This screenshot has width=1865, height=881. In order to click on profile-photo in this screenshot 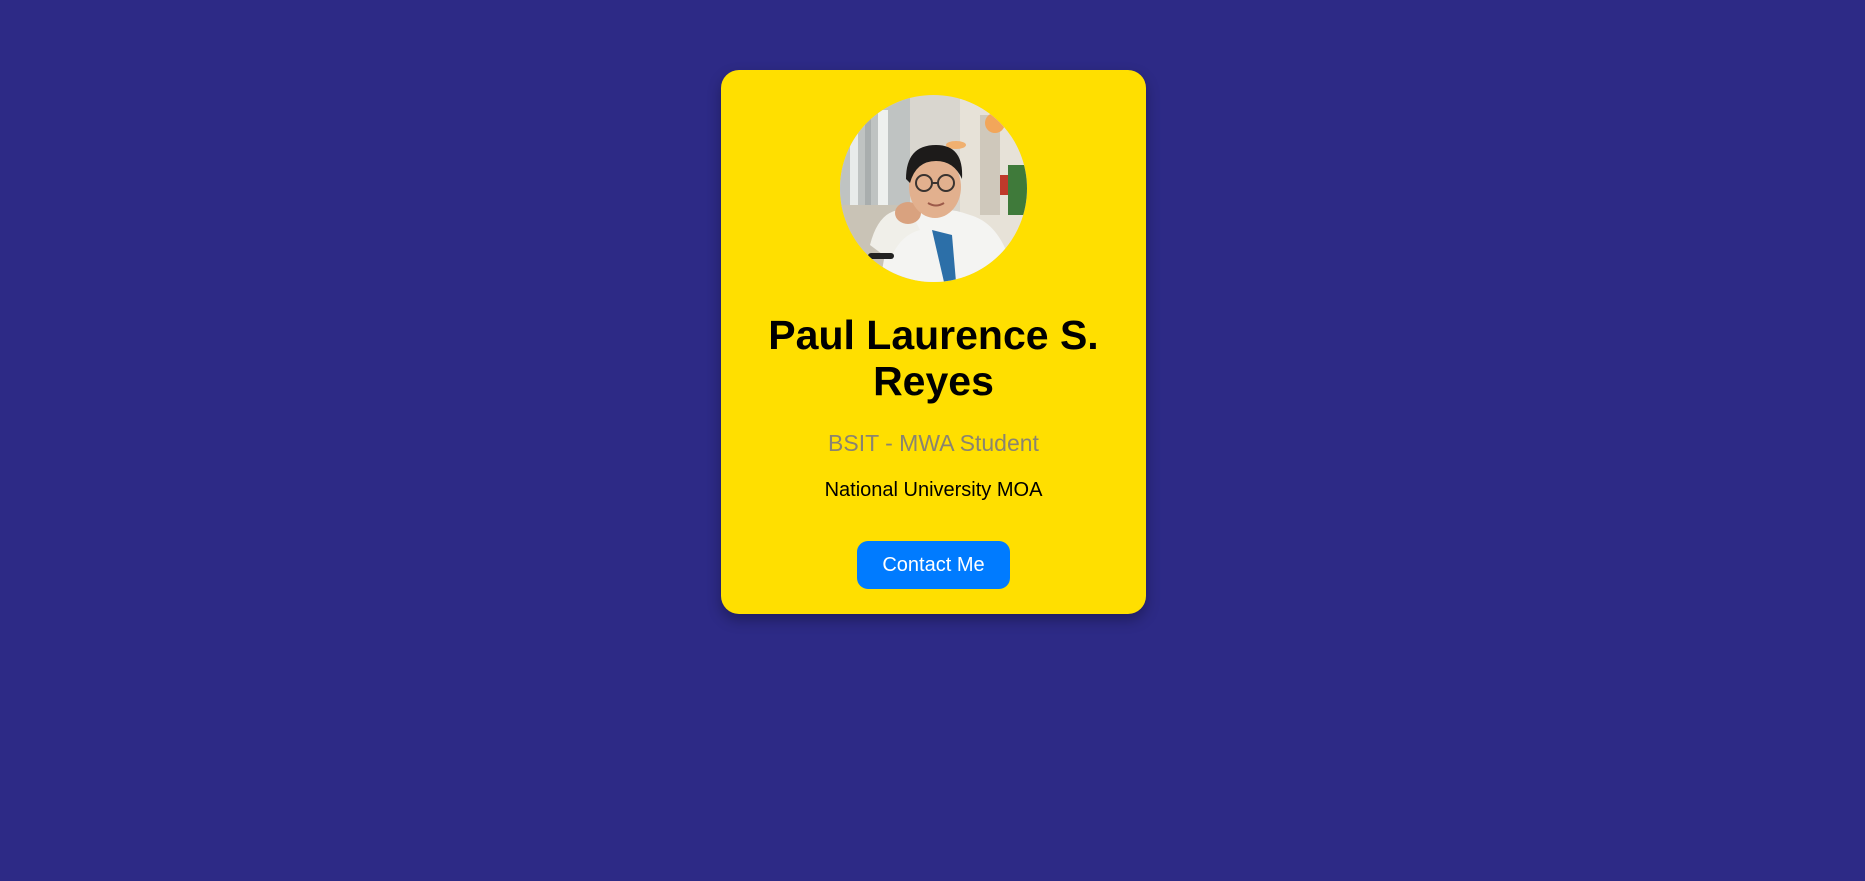, I will do `click(933, 188)`.